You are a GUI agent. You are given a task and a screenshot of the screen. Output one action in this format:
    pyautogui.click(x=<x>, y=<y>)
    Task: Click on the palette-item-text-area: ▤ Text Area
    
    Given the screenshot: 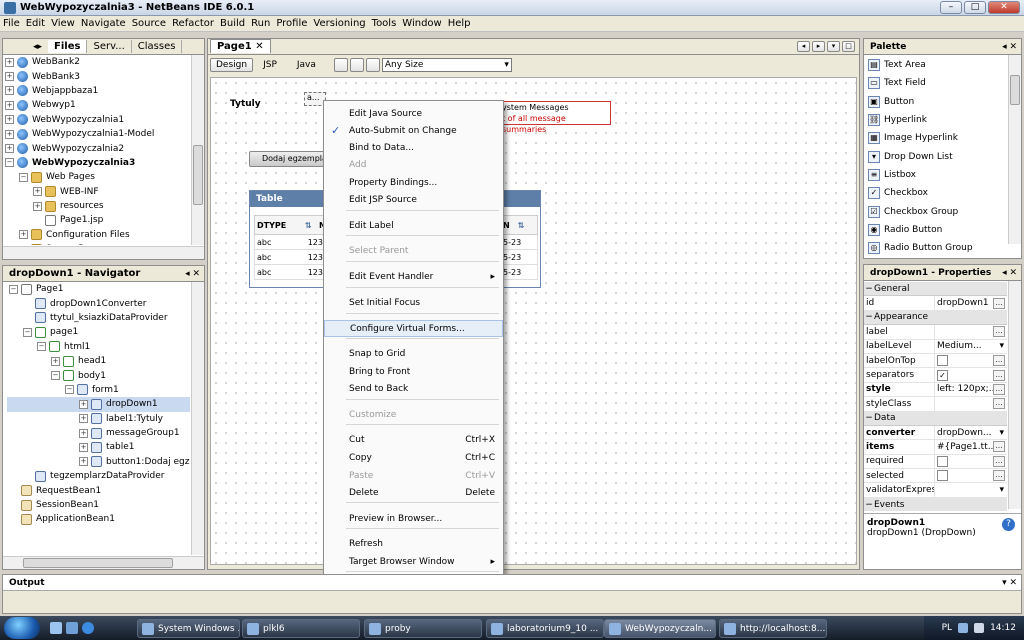 What is the action you would take?
    pyautogui.click(x=935, y=65)
    